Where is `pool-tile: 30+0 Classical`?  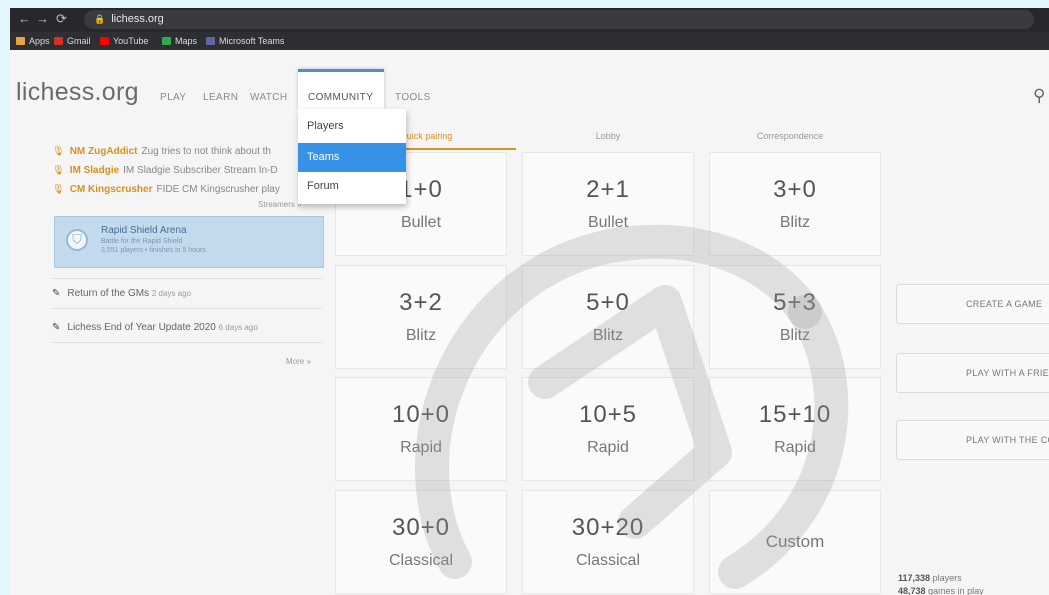
pool-tile: 30+0 Classical is located at coordinates (421, 542).